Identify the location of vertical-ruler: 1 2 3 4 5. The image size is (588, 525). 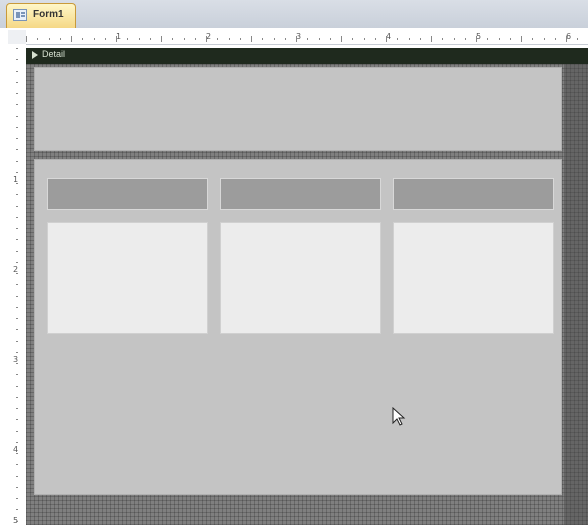
(17, 286).